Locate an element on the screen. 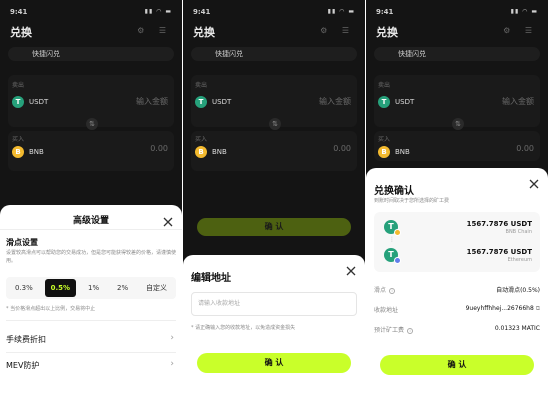 The image size is (548, 399). edit-address-sheet: 编辑地址 请输入收款地址 * 请正确输入您的收款地址，以免造成资金损失 确 认 is located at coordinates (274, 327).